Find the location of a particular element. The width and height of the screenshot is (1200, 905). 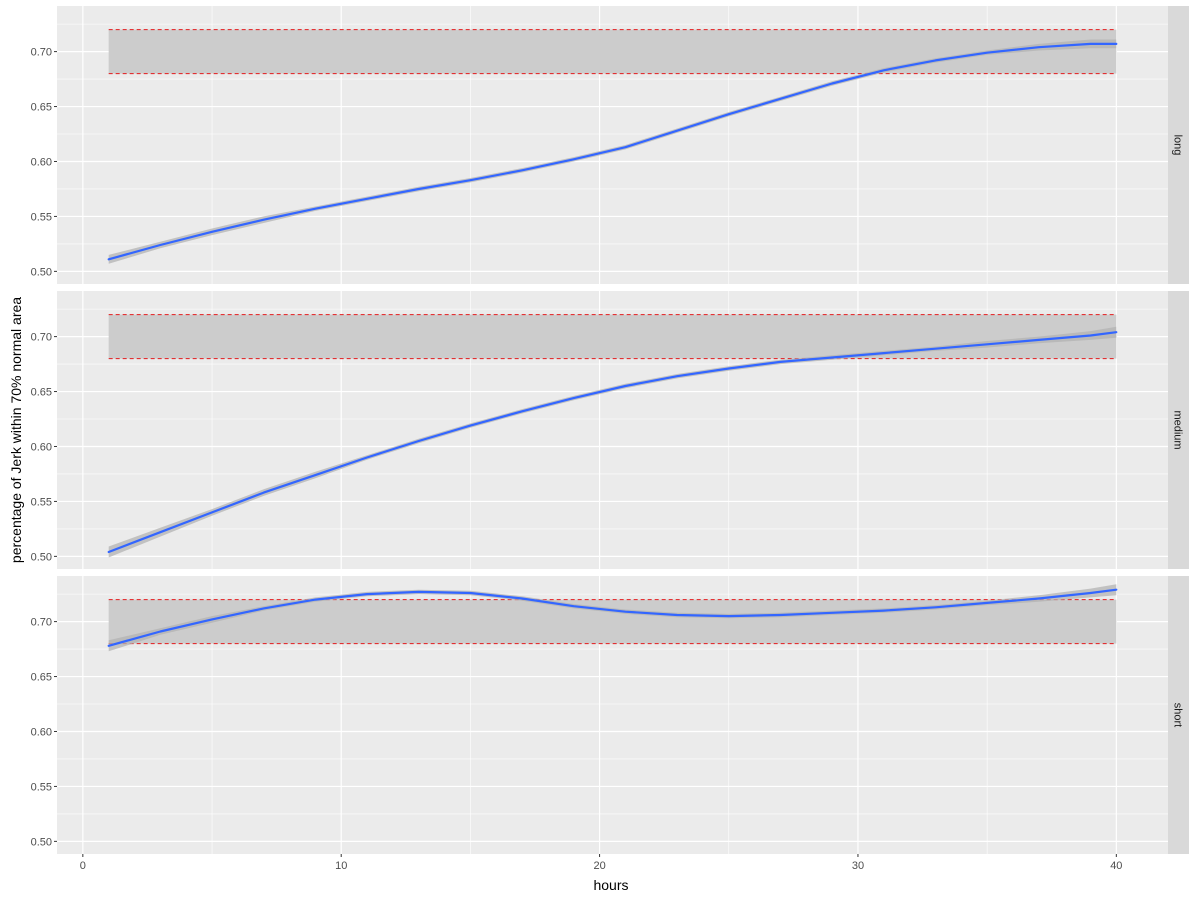

x-tick-label: 20 is located at coordinates (599, 866).